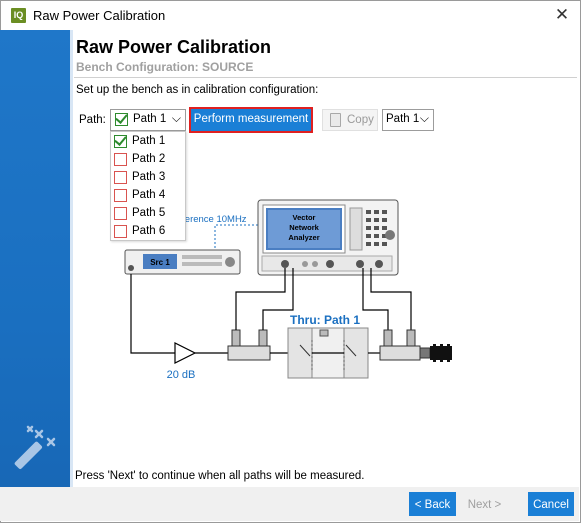 The image size is (581, 523). Describe the element at coordinates (335, 120) in the screenshot. I see `copy-icon` at that location.